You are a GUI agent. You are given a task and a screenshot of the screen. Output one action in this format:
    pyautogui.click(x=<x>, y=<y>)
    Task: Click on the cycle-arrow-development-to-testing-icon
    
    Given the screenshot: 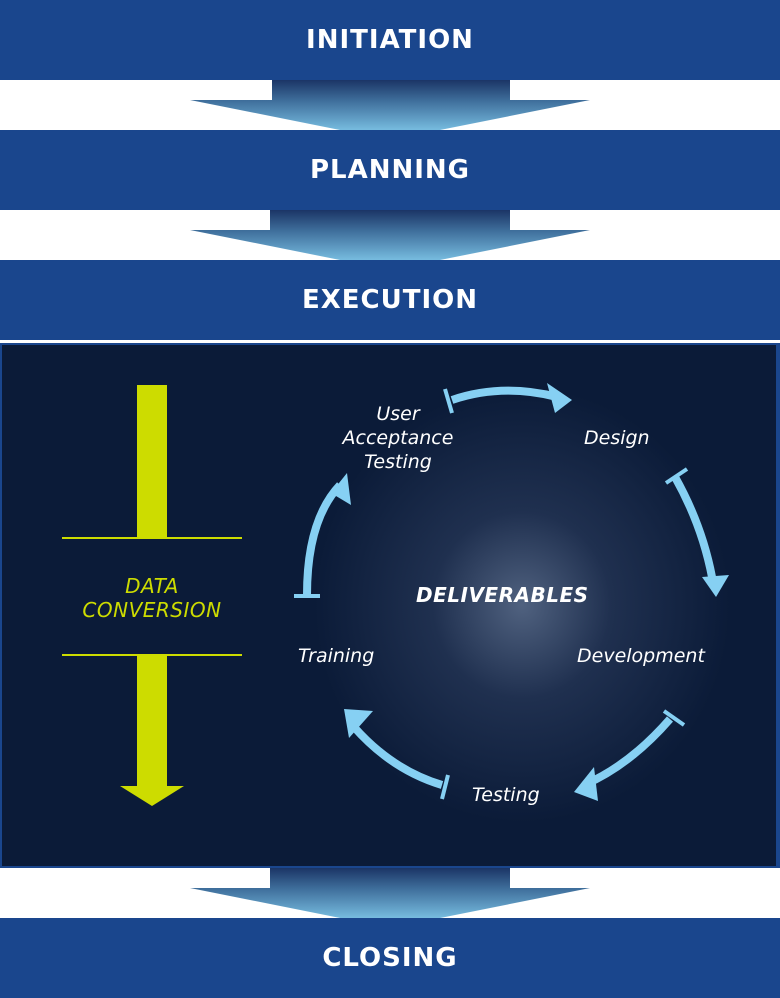 What is the action you would take?
    pyautogui.click(x=630, y=755)
    